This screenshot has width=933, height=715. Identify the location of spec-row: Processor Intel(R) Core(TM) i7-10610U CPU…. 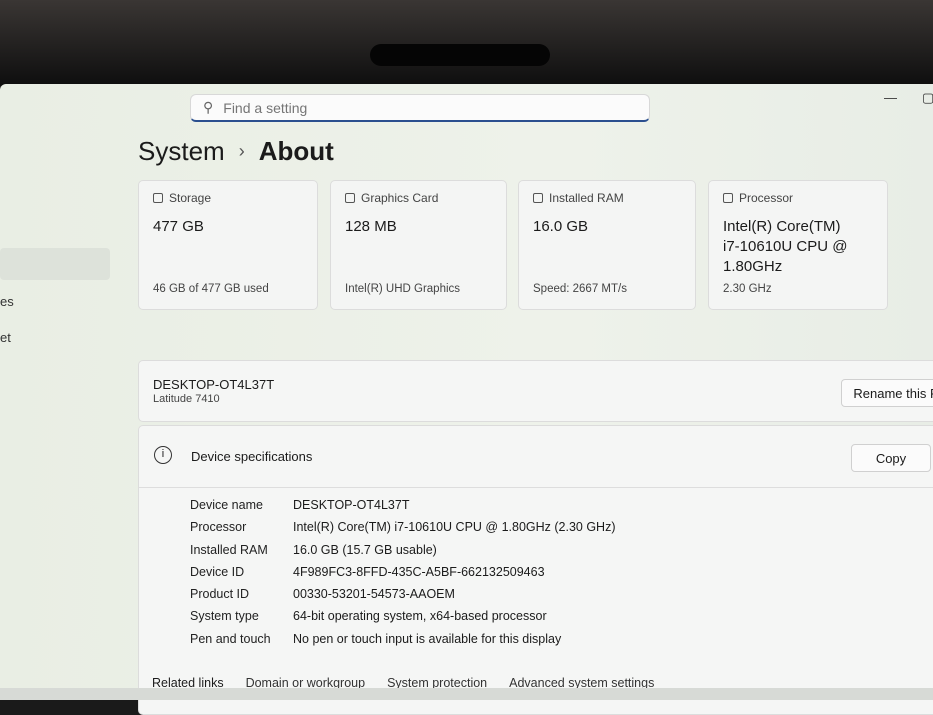
(403, 527).